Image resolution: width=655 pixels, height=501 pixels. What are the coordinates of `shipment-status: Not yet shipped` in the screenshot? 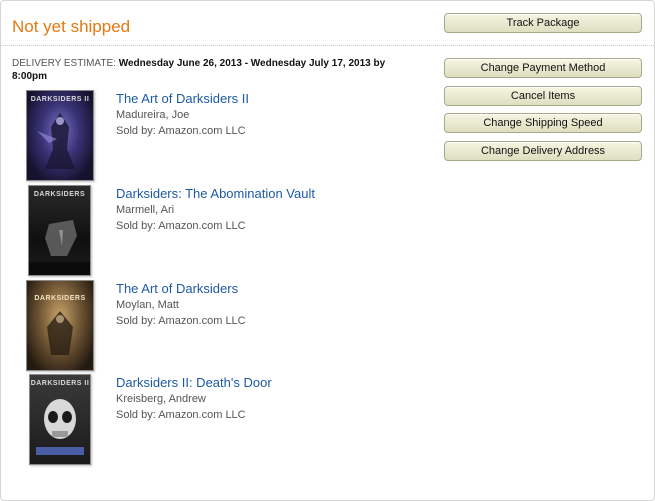 It's located at (71, 26).